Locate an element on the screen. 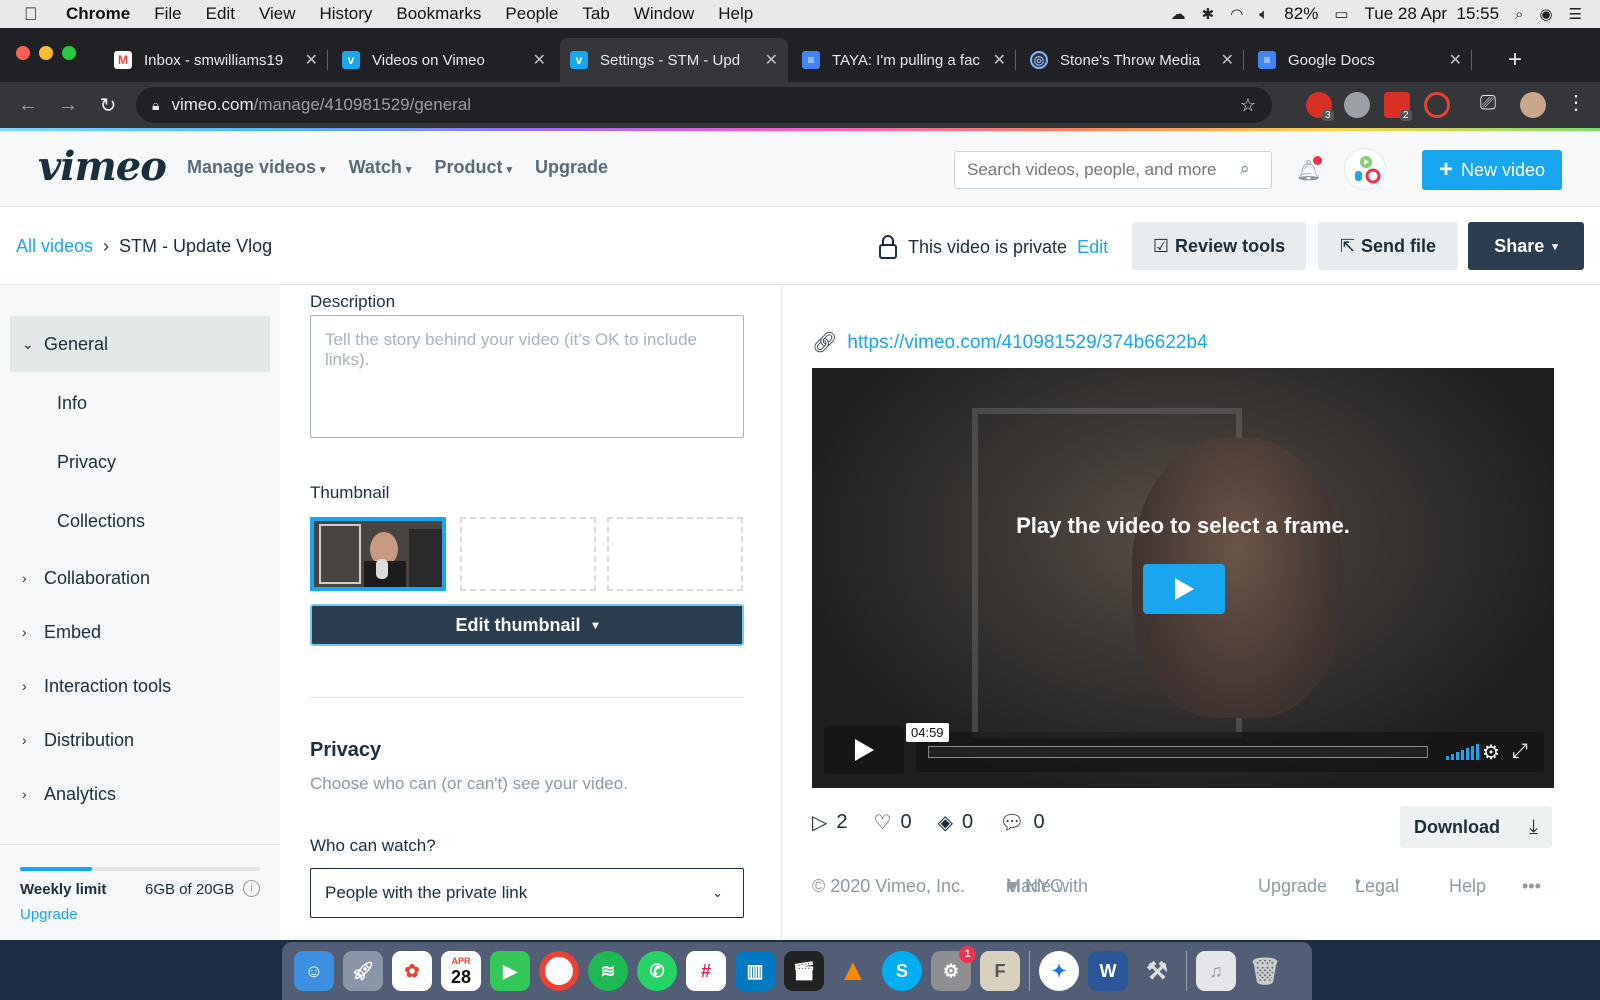  footer-help-link: Help is located at coordinates (1467, 886).